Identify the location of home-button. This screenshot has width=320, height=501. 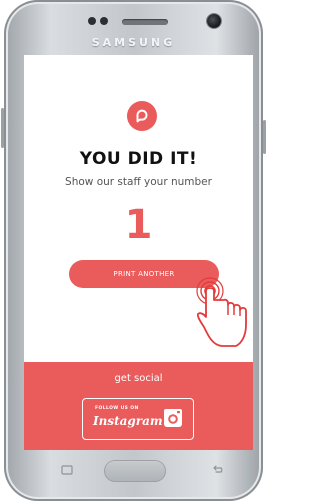
(135, 471).